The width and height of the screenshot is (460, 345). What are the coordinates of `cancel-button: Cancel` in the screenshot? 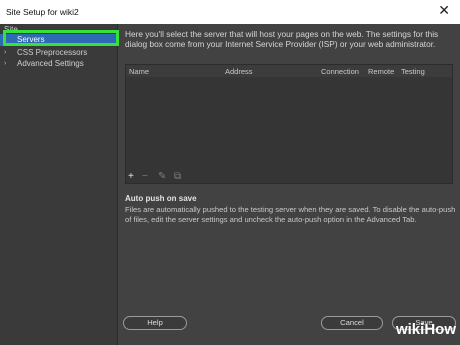 It's located at (352, 323).